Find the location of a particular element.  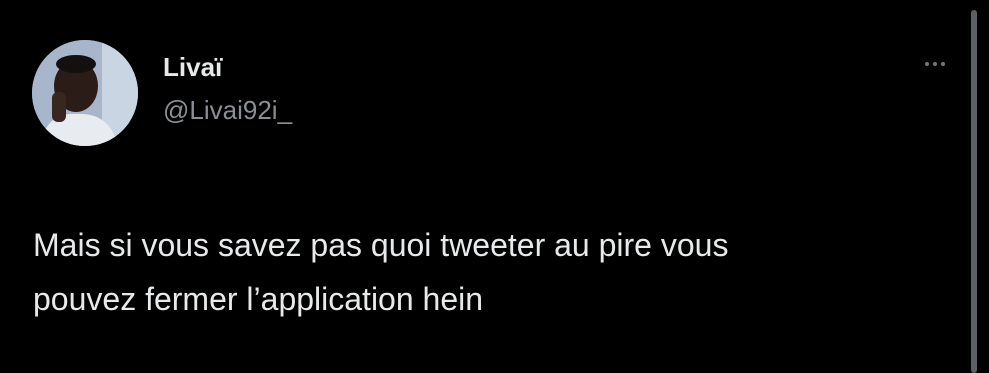

author-handle: @Livai92i_ is located at coordinates (227, 110).